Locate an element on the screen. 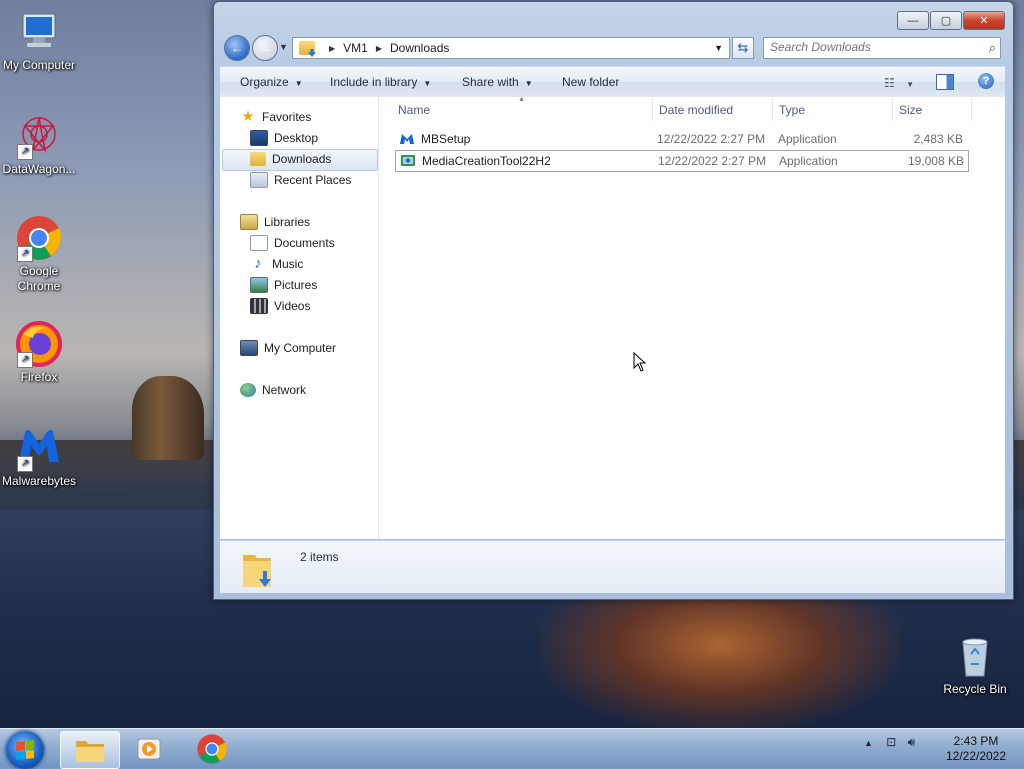 This screenshot has height=769, width=1024. column-header-size: Size is located at coordinates (910, 113).